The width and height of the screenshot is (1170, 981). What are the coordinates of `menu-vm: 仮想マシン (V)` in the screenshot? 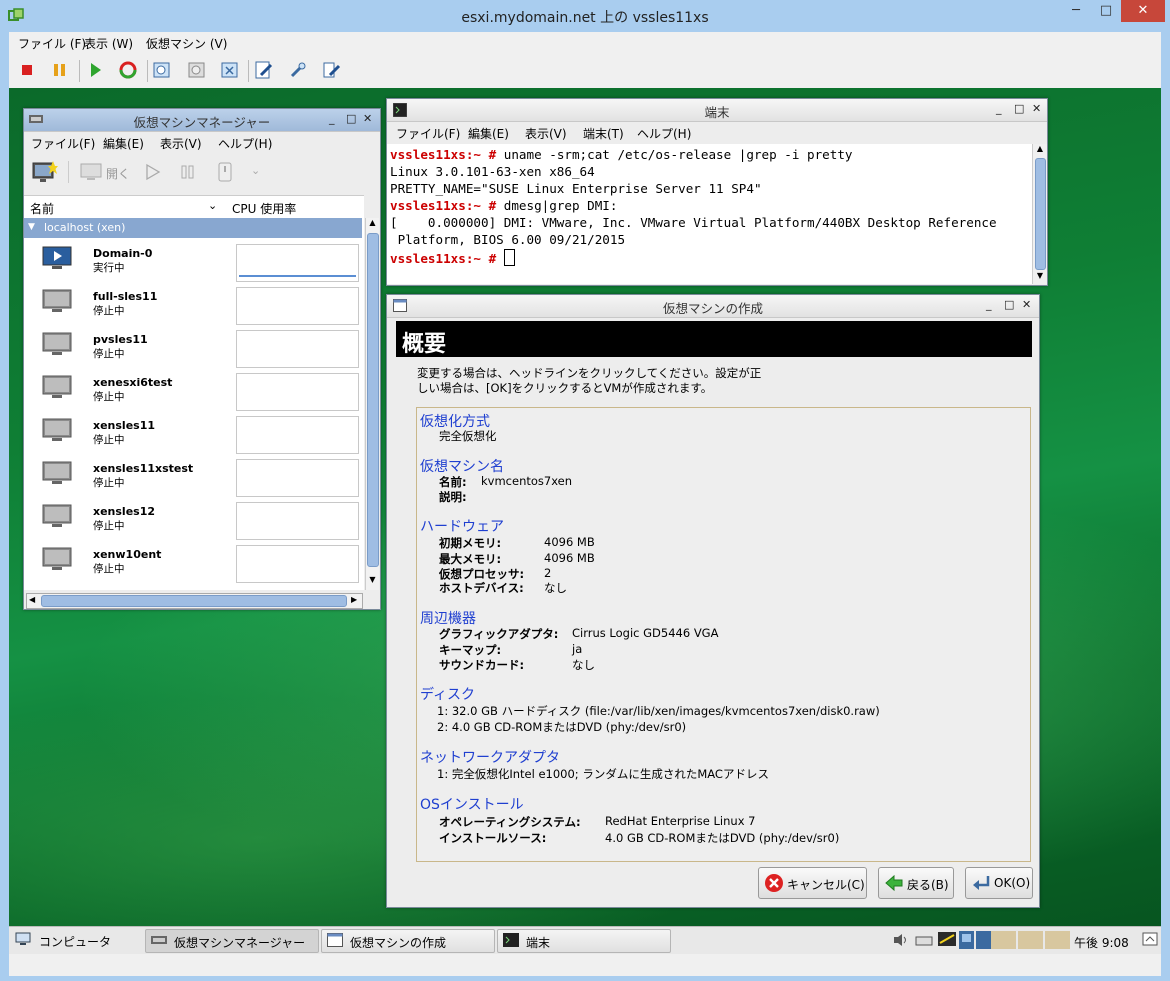 It's located at (186, 43).